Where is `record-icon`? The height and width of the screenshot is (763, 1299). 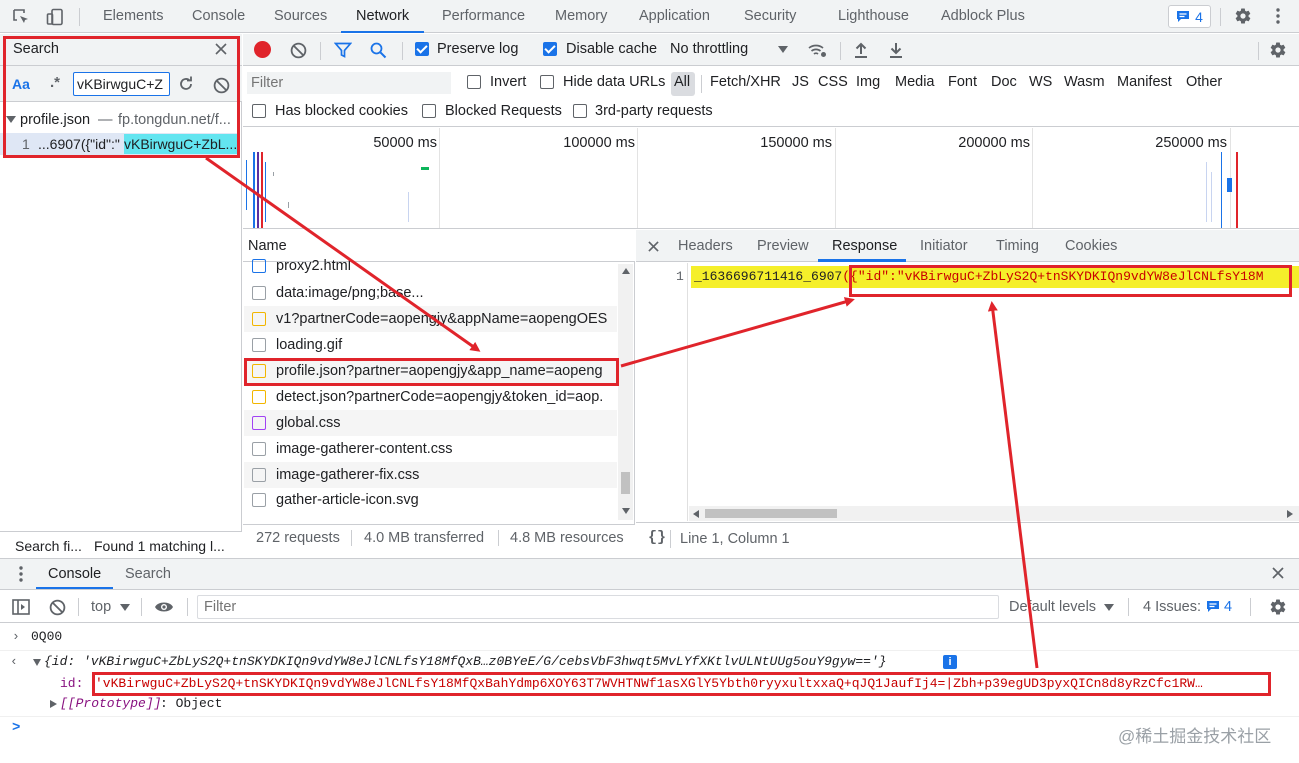 record-icon is located at coordinates (262, 49).